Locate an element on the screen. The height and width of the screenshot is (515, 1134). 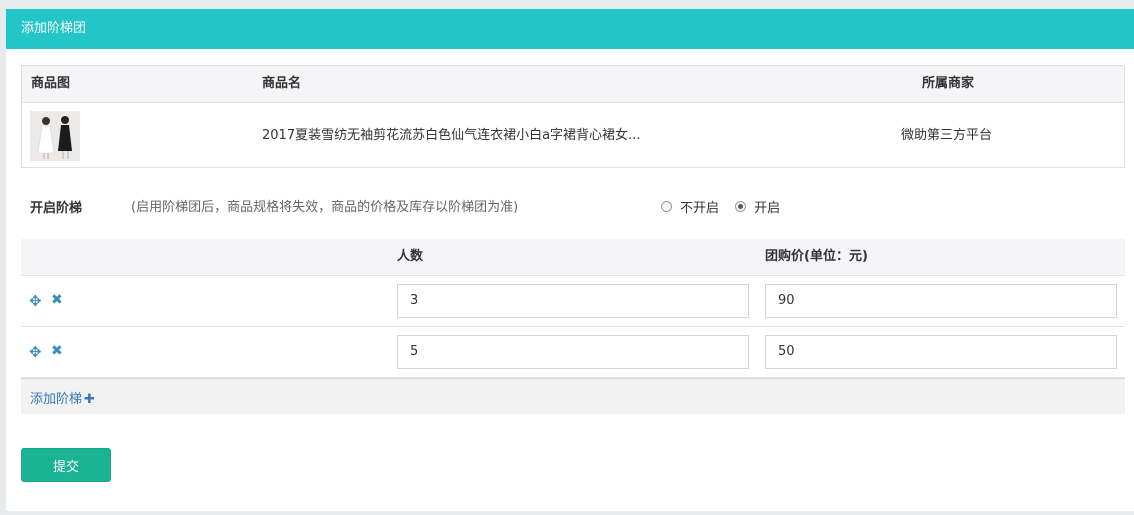
price-input: 90 is located at coordinates (941, 301).